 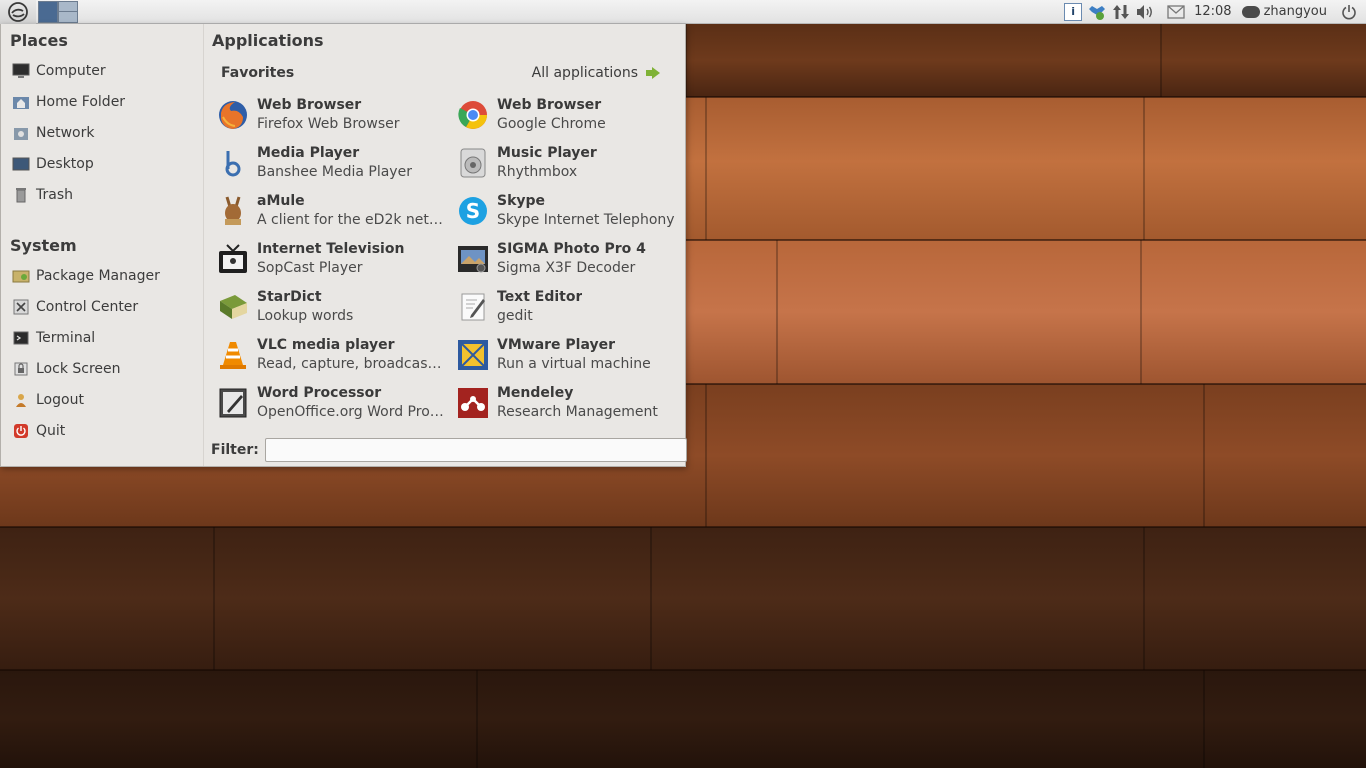 What do you see at coordinates (21, 431) in the screenshot?
I see `quit-icon` at bounding box center [21, 431].